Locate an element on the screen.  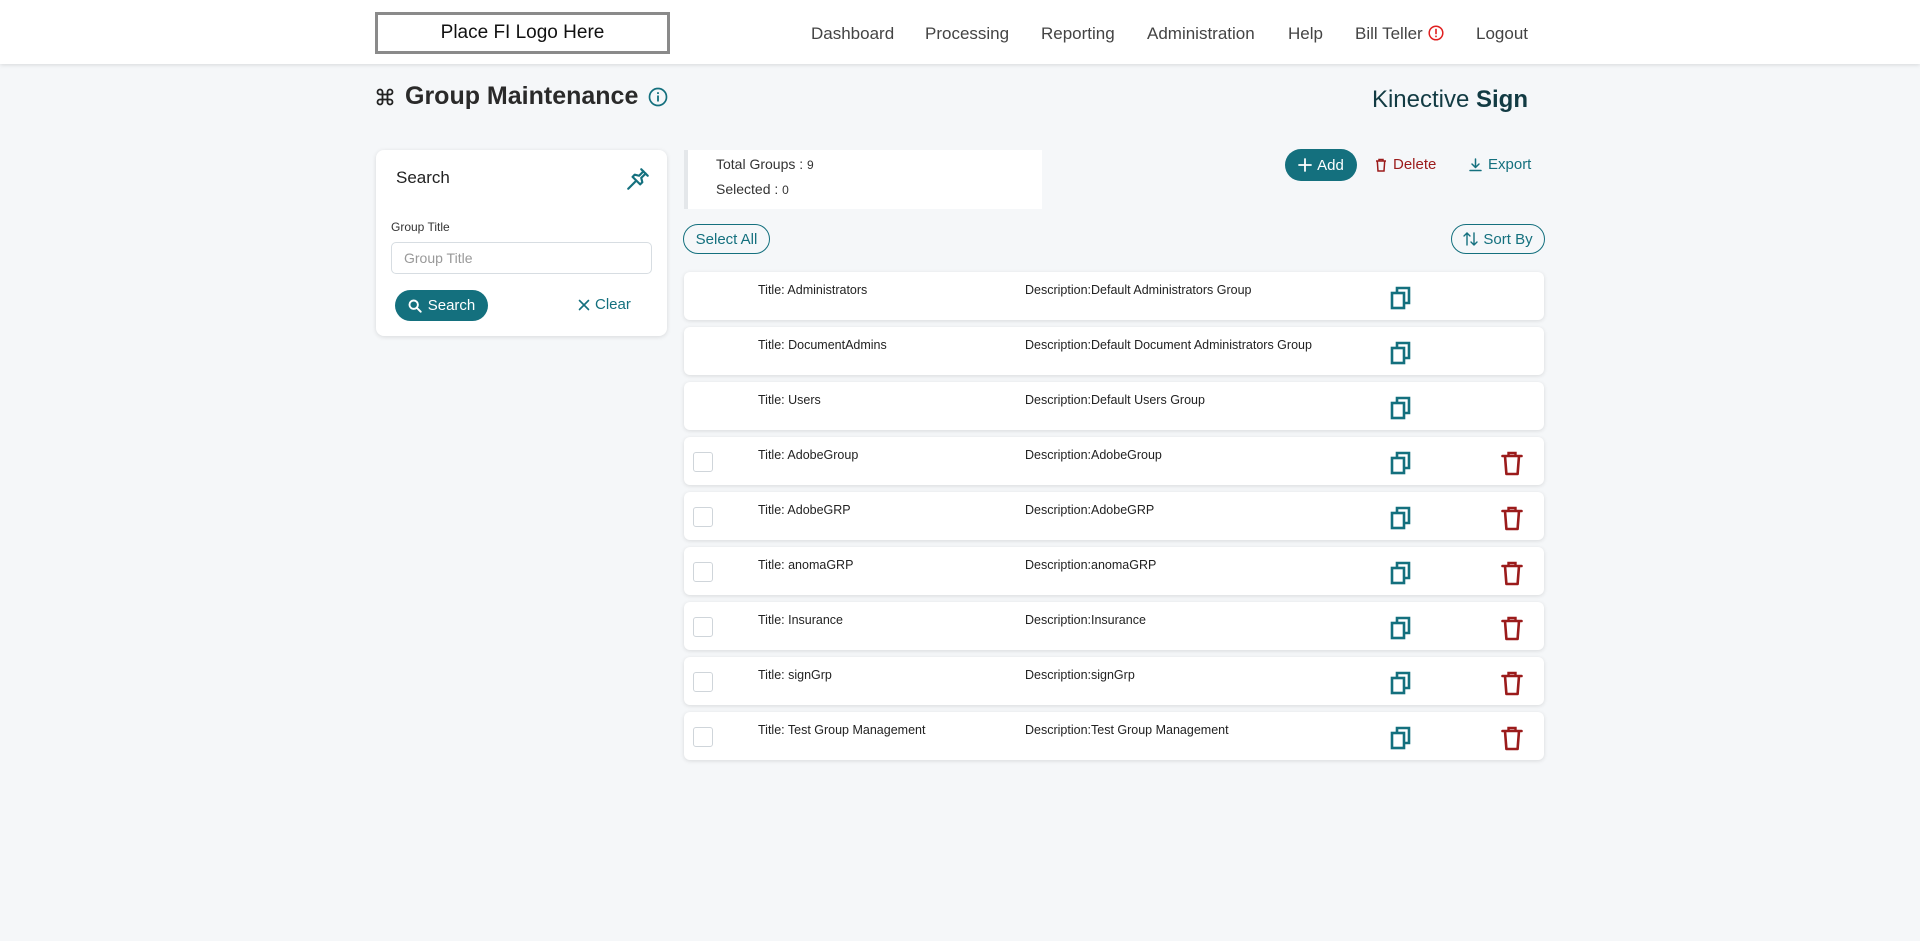
nav-reporting: Reporting is located at coordinates (1078, 34).